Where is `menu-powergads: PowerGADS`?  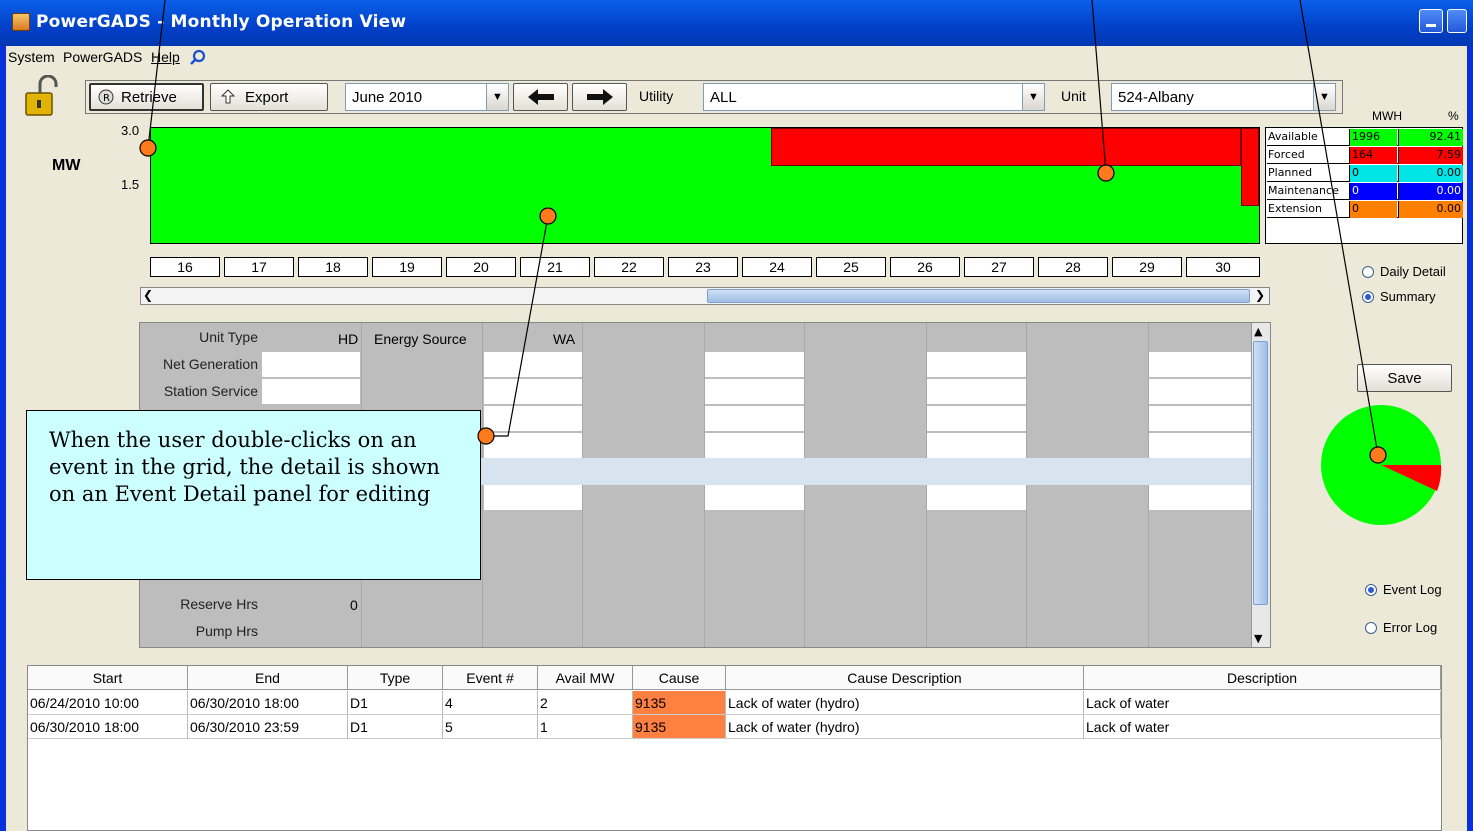 menu-powergads: PowerGADS is located at coordinates (102, 57).